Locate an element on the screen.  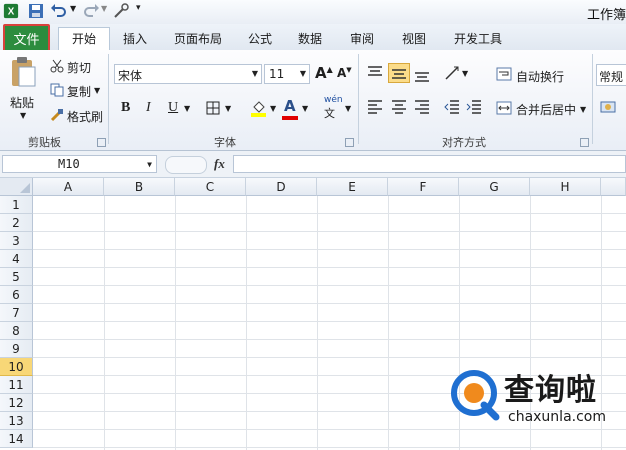
row-header: 14 is located at coordinates (16, 439).